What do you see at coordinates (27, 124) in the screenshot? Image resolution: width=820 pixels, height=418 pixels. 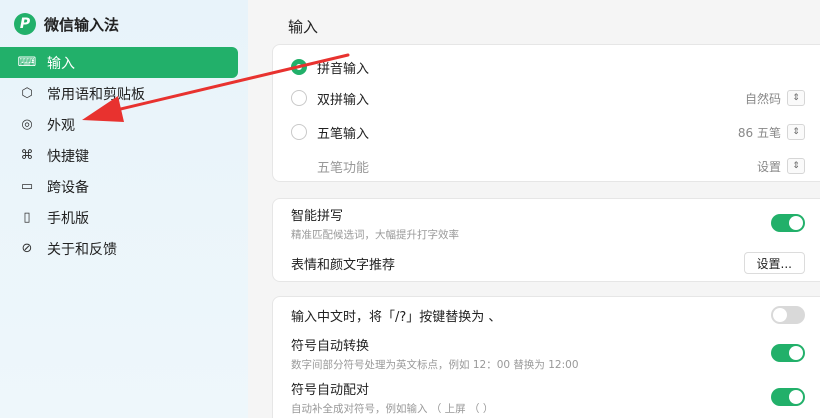 I see `appearance-icon: ◎` at bounding box center [27, 124].